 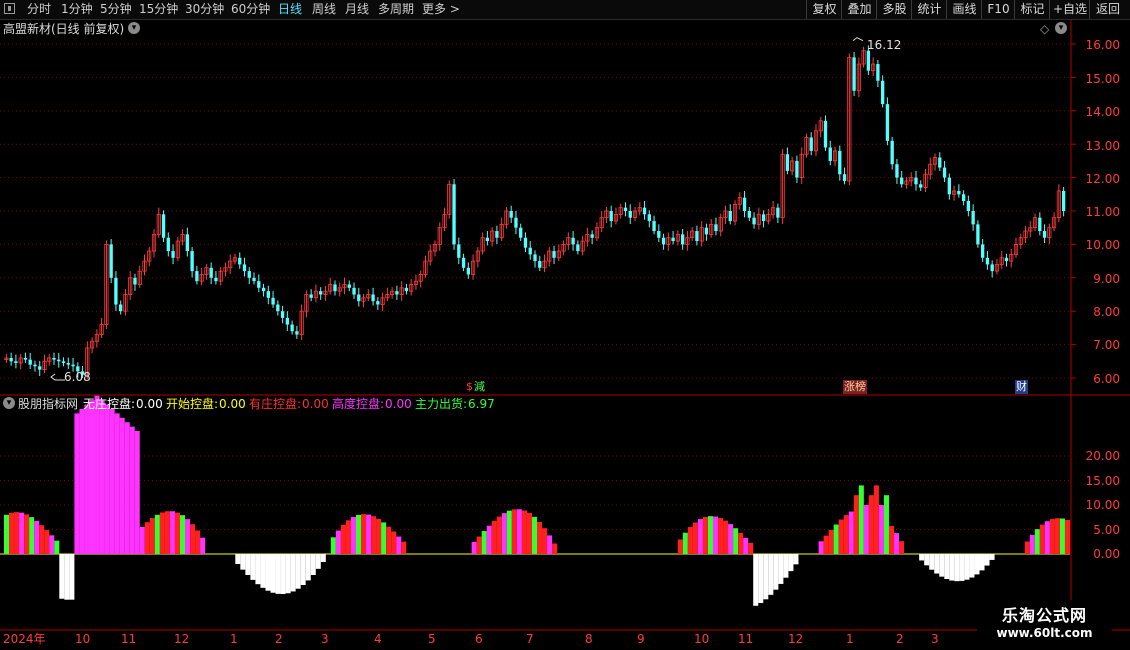 What do you see at coordinates (1102, 179) in the screenshot?
I see `y-tick-12: 12.00` at bounding box center [1102, 179].